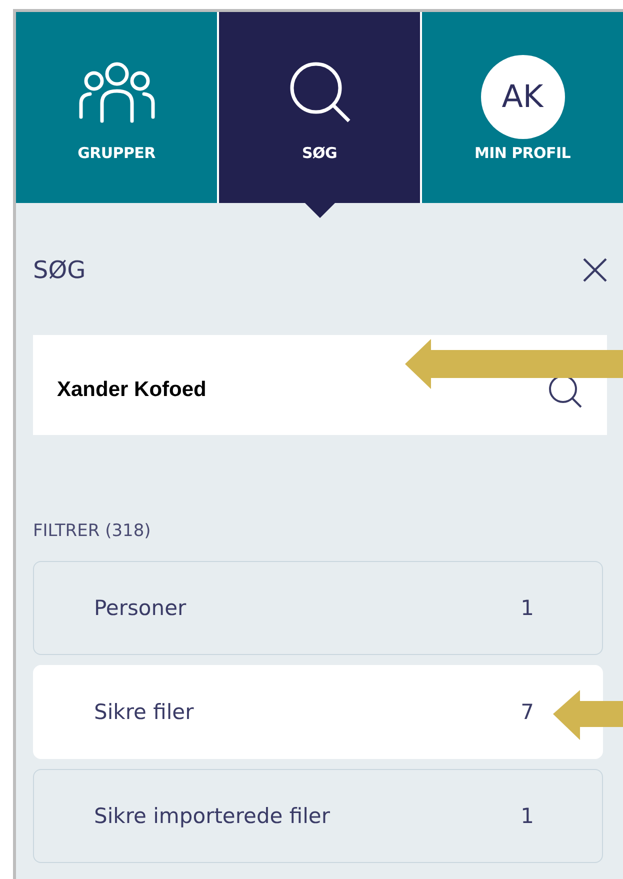  I want to click on filter-item: Personer 1, so click(318, 608).